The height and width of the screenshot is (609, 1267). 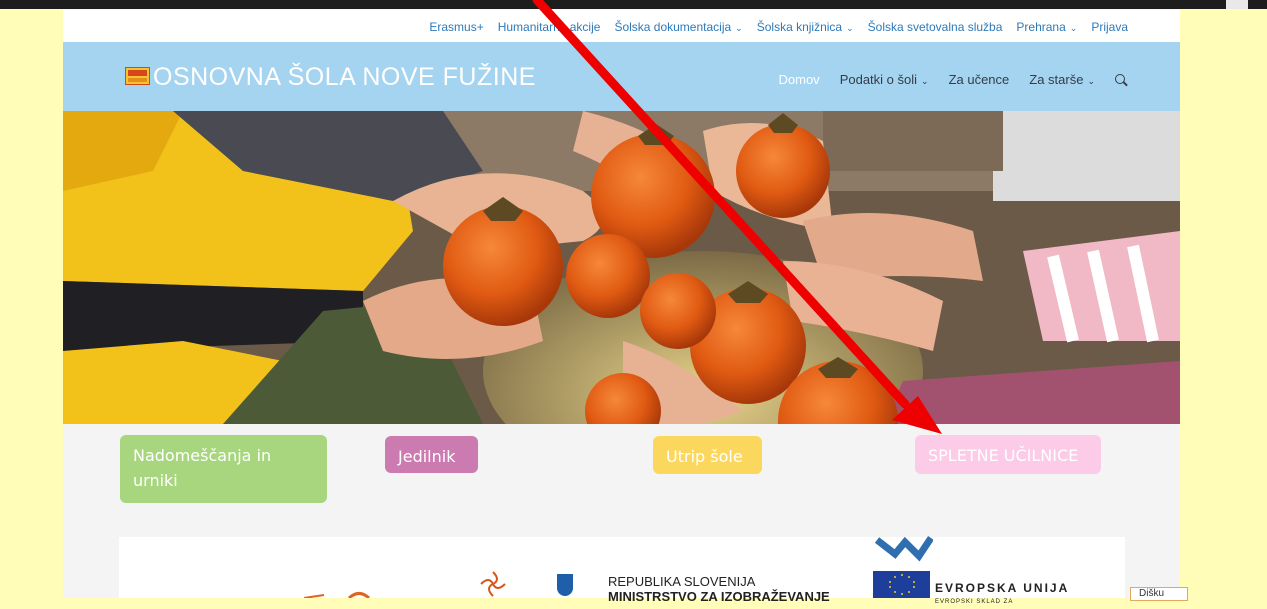 What do you see at coordinates (904, 549) in the screenshot?
I see `eu-fund-logo` at bounding box center [904, 549].